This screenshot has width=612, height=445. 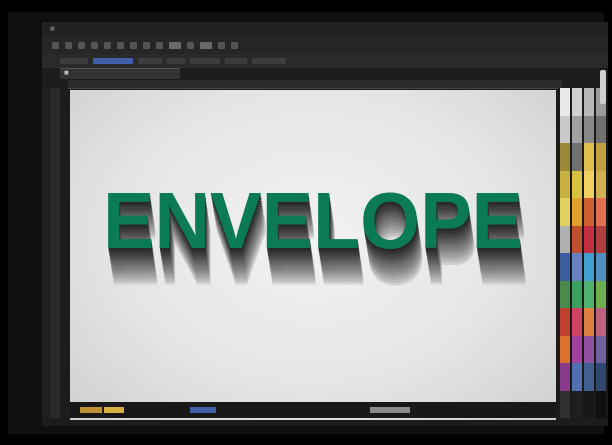 I want to click on options-gear-icon, so click(x=234, y=45).